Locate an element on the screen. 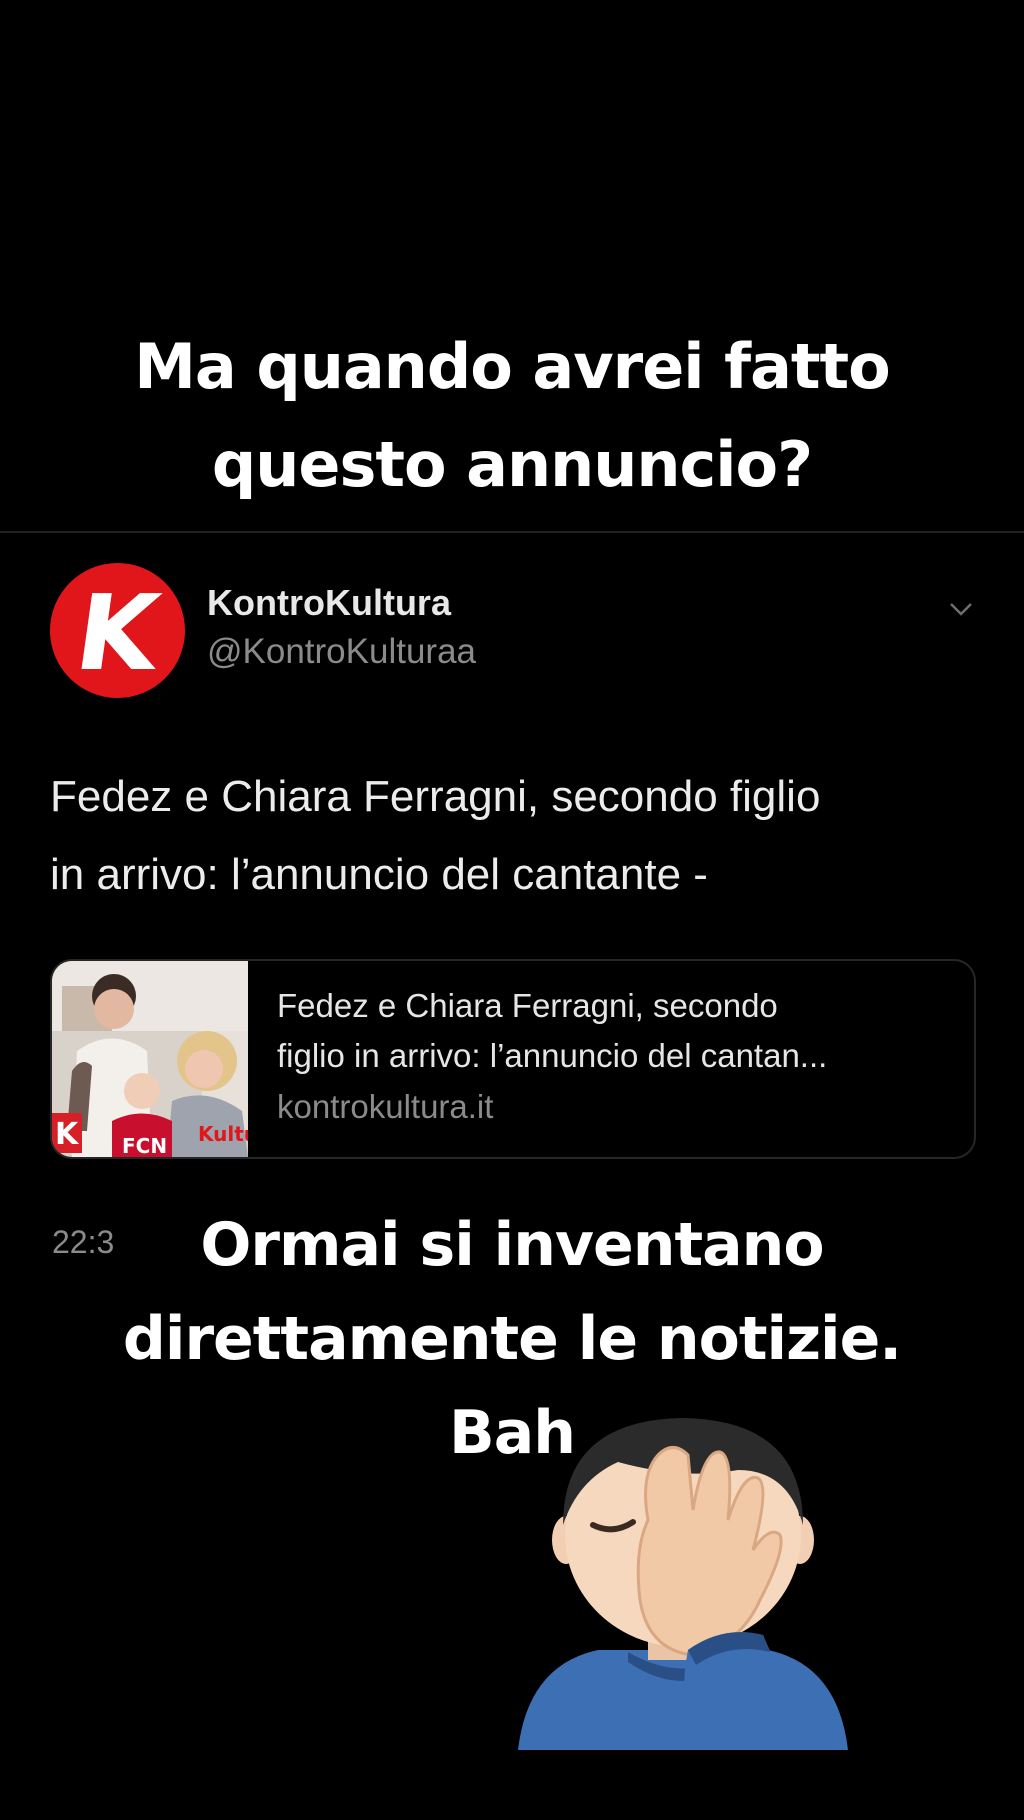 This screenshot has height=1820, width=1024. avatar: K is located at coordinates (117, 630).